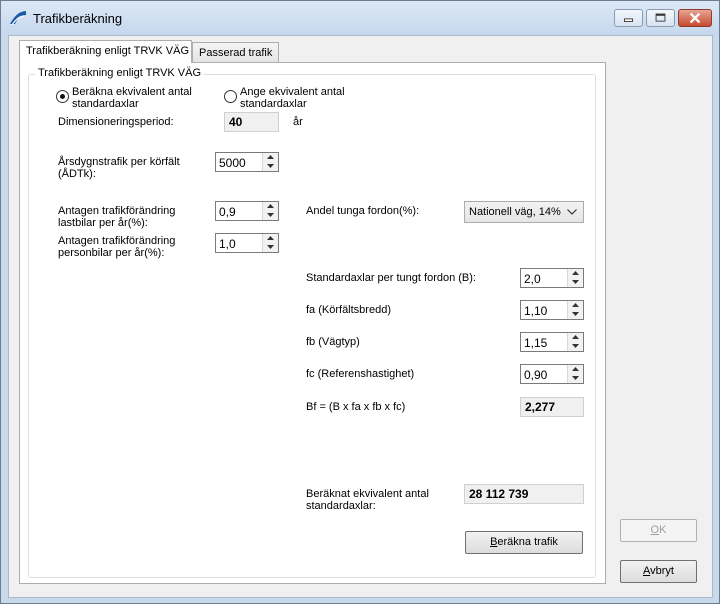 Image resolution: width=722 pixels, height=606 pixels. Describe the element at coordinates (273, 104) in the screenshot. I see `radio-enter-label-line2: standardaxlar` at that location.